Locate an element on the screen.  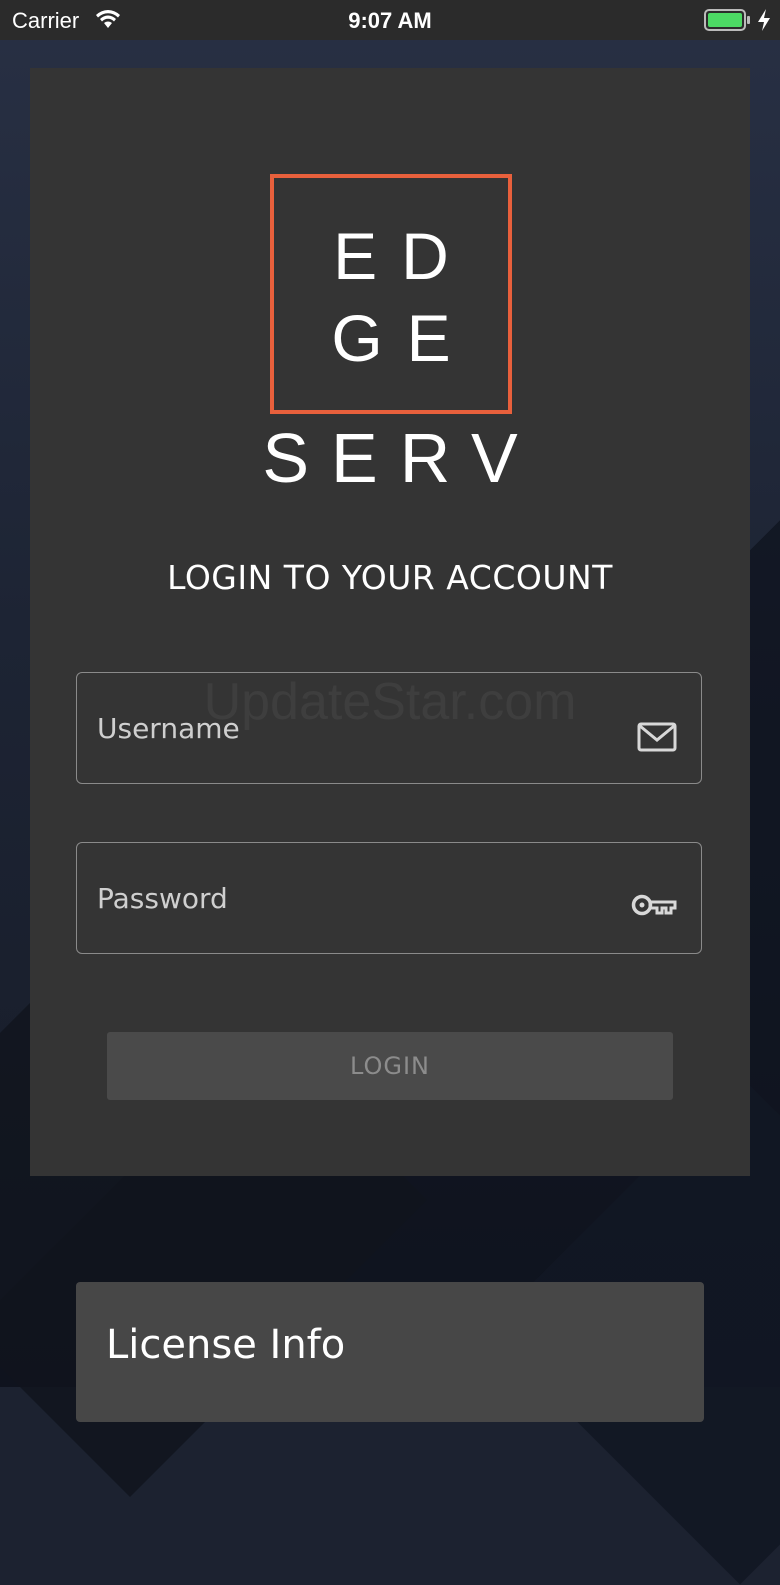
password-field is located at coordinates (389, 898).